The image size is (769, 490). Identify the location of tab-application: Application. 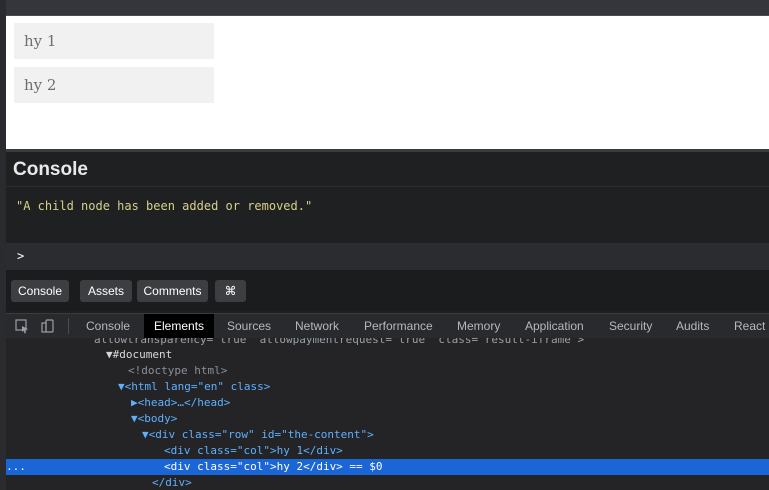
(554, 326).